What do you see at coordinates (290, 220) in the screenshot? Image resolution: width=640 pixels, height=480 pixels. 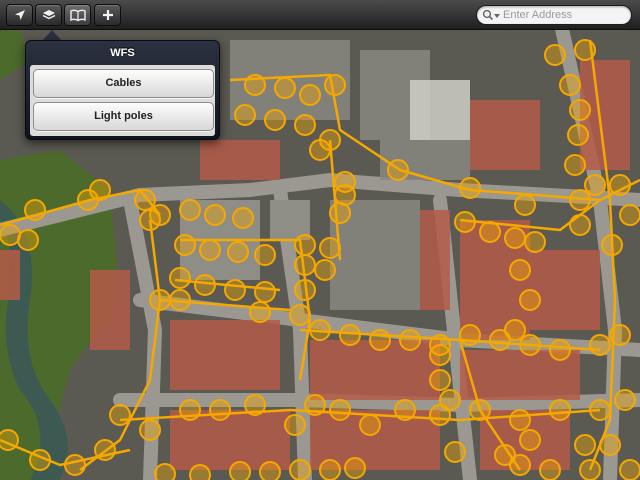 I see `plaza` at bounding box center [290, 220].